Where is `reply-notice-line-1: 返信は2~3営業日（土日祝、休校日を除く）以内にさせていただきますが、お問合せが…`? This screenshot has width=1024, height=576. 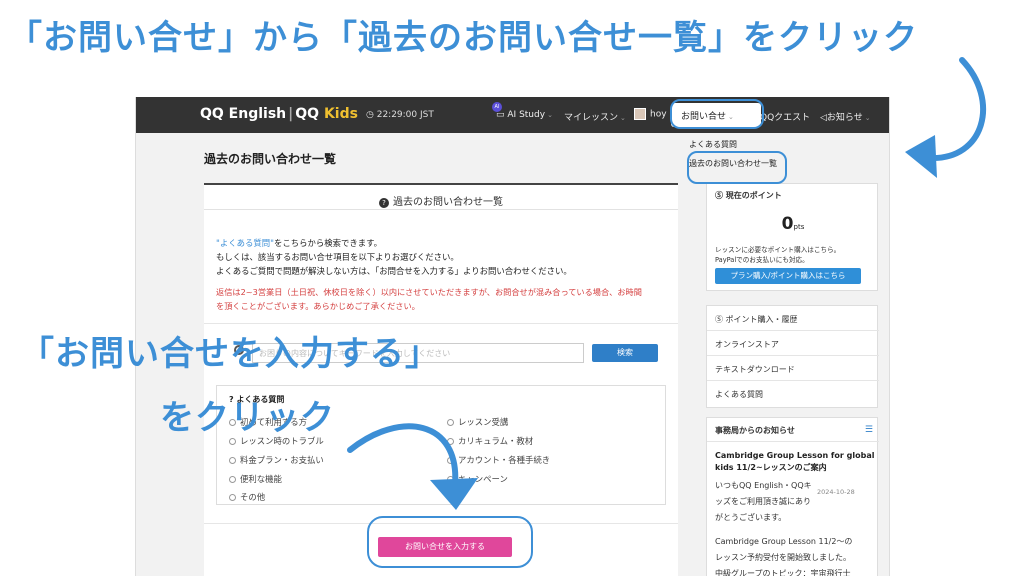
reply-notice-line-1: 返信は2~3営業日（土日祝、休校日を除く）以内にさせていただきますが、お問合せが… is located at coordinates (429, 292).